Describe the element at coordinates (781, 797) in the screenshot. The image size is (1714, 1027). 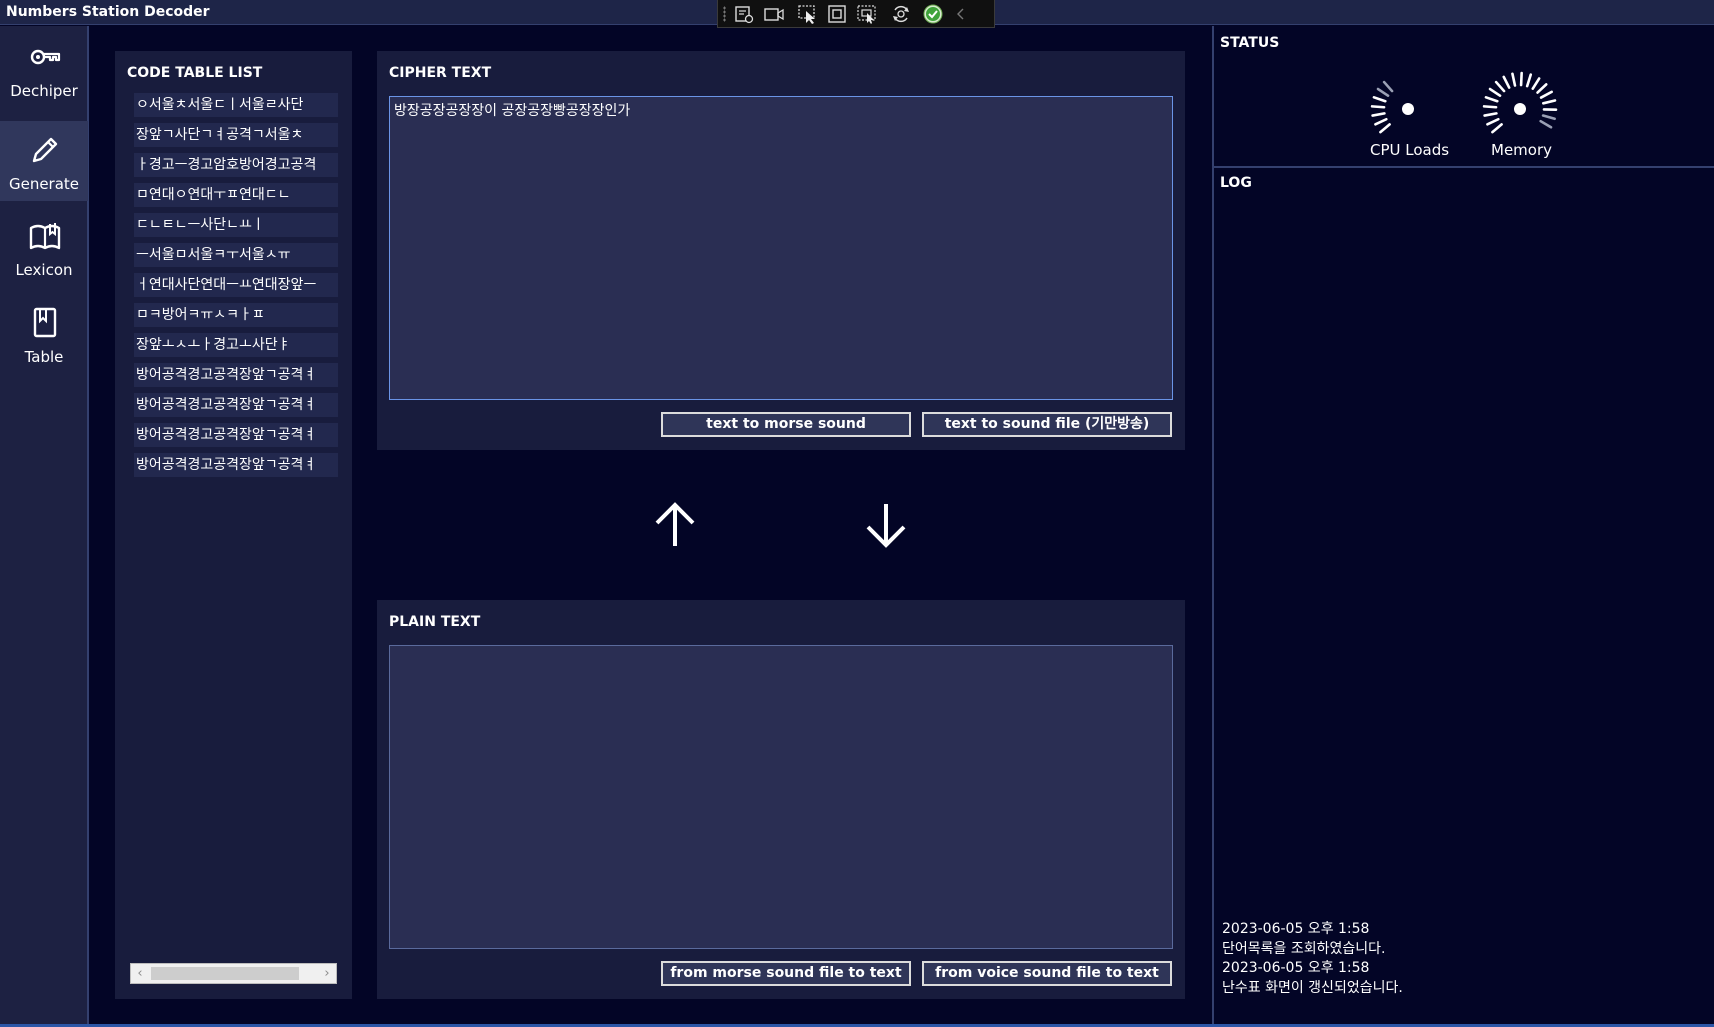
I see `plain-text-input` at that location.